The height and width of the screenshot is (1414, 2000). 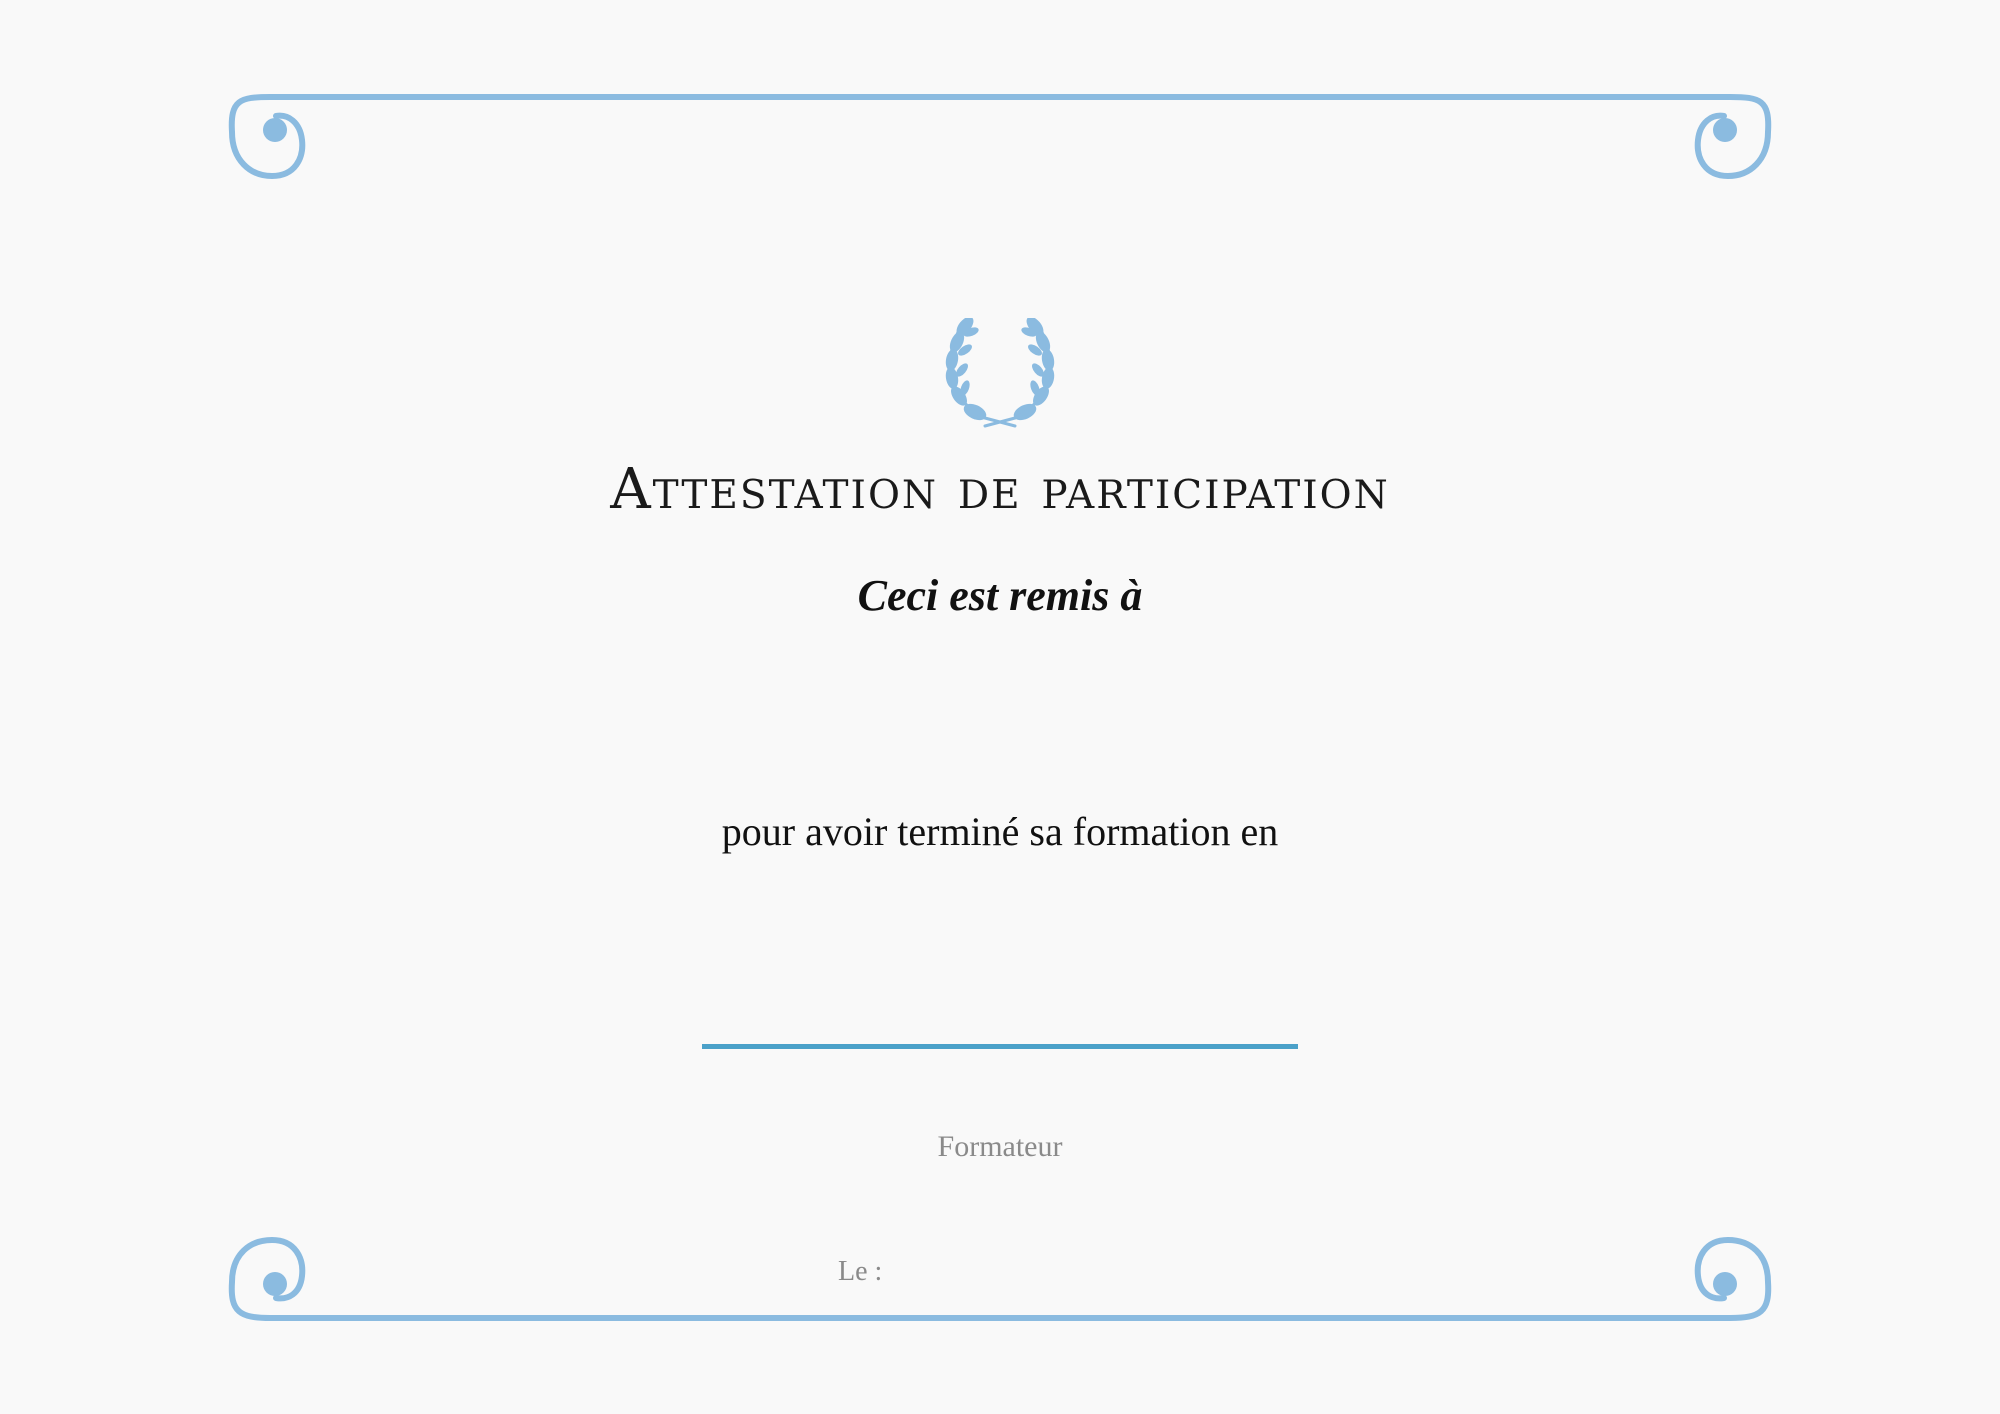 What do you see at coordinates (1000, 1046) in the screenshot?
I see `signature-line` at bounding box center [1000, 1046].